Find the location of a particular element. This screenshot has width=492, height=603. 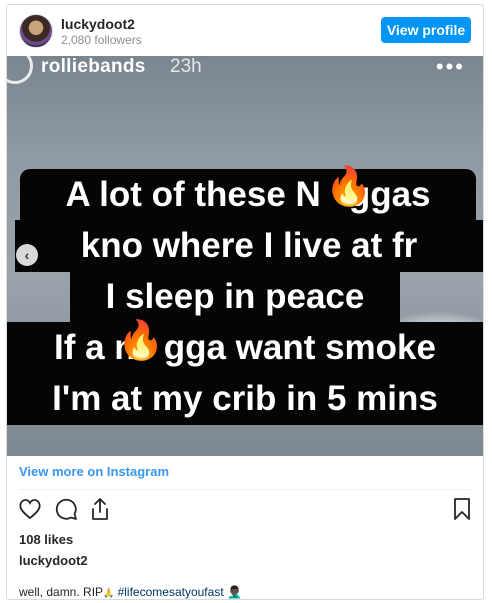

story-text-line-1: A lot of these Nggas is located at coordinates (248, 195).